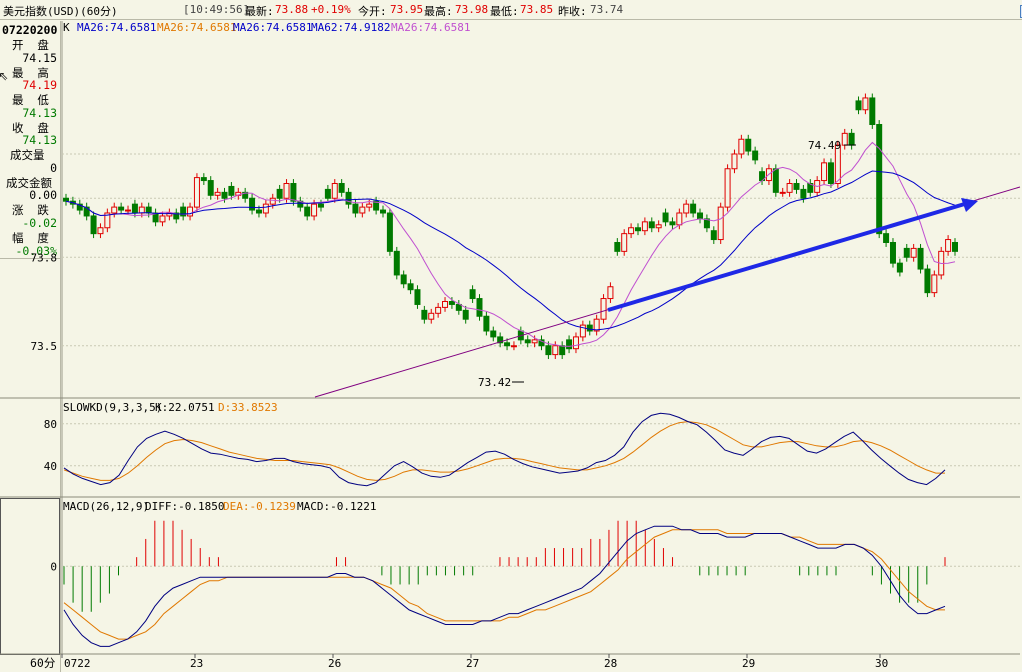 The height and width of the screenshot is (672, 1022). Describe the element at coordinates (185, 407) in the screenshot. I see `kd-k-legend: K:22.0751` at that location.